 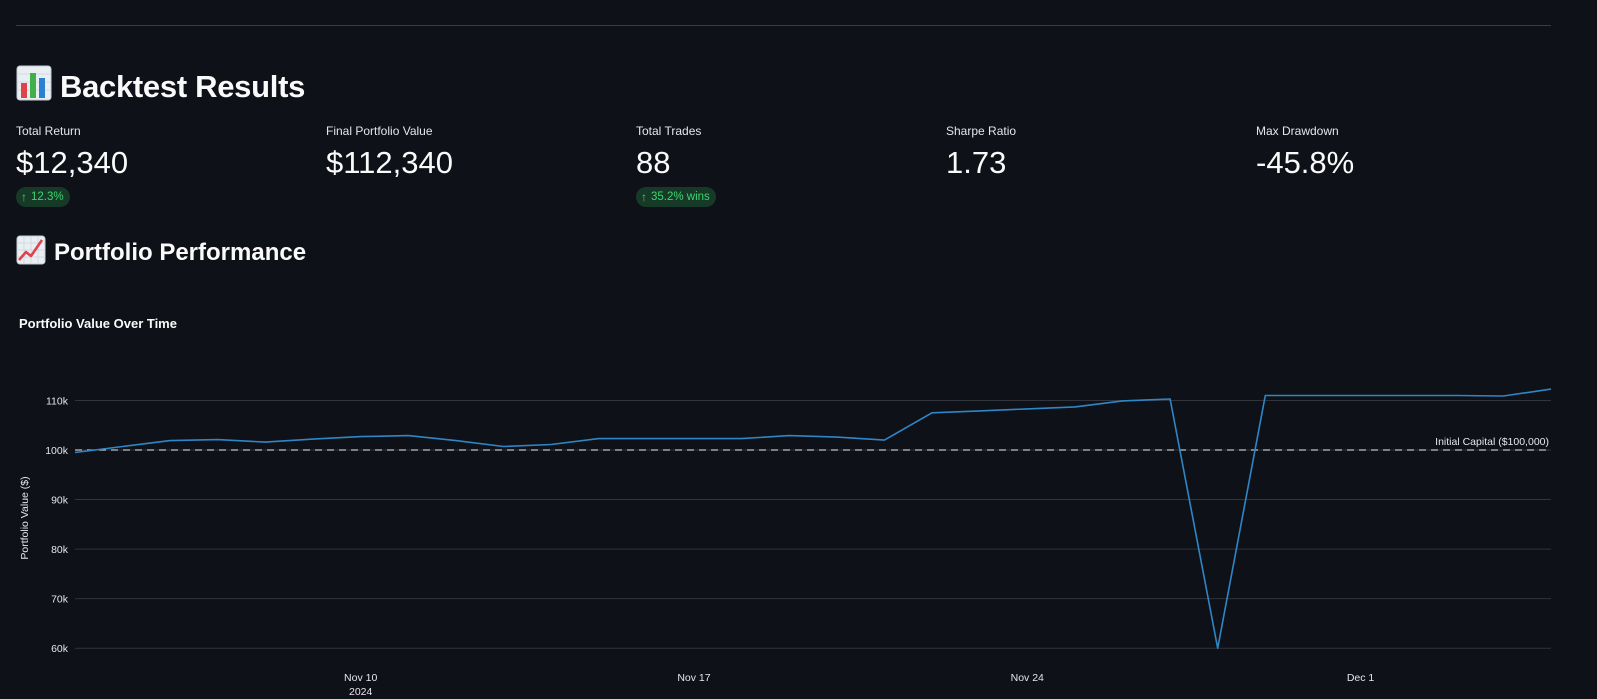 I want to click on y-tick-label: 90k, so click(x=60, y=501).